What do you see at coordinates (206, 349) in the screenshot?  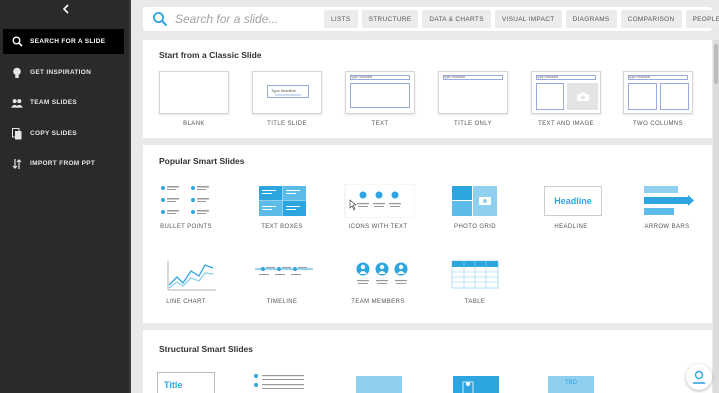 I see `section-title: Structural Smart Slides` at bounding box center [206, 349].